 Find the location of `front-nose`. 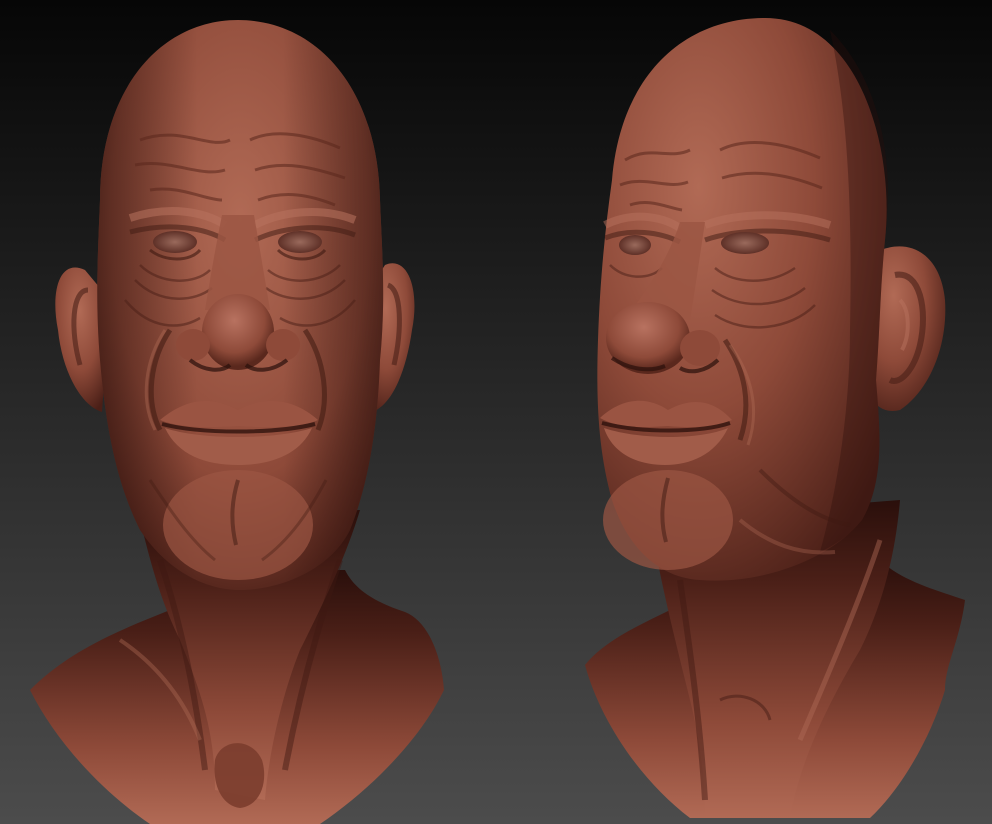

front-nose is located at coordinates (238, 332).